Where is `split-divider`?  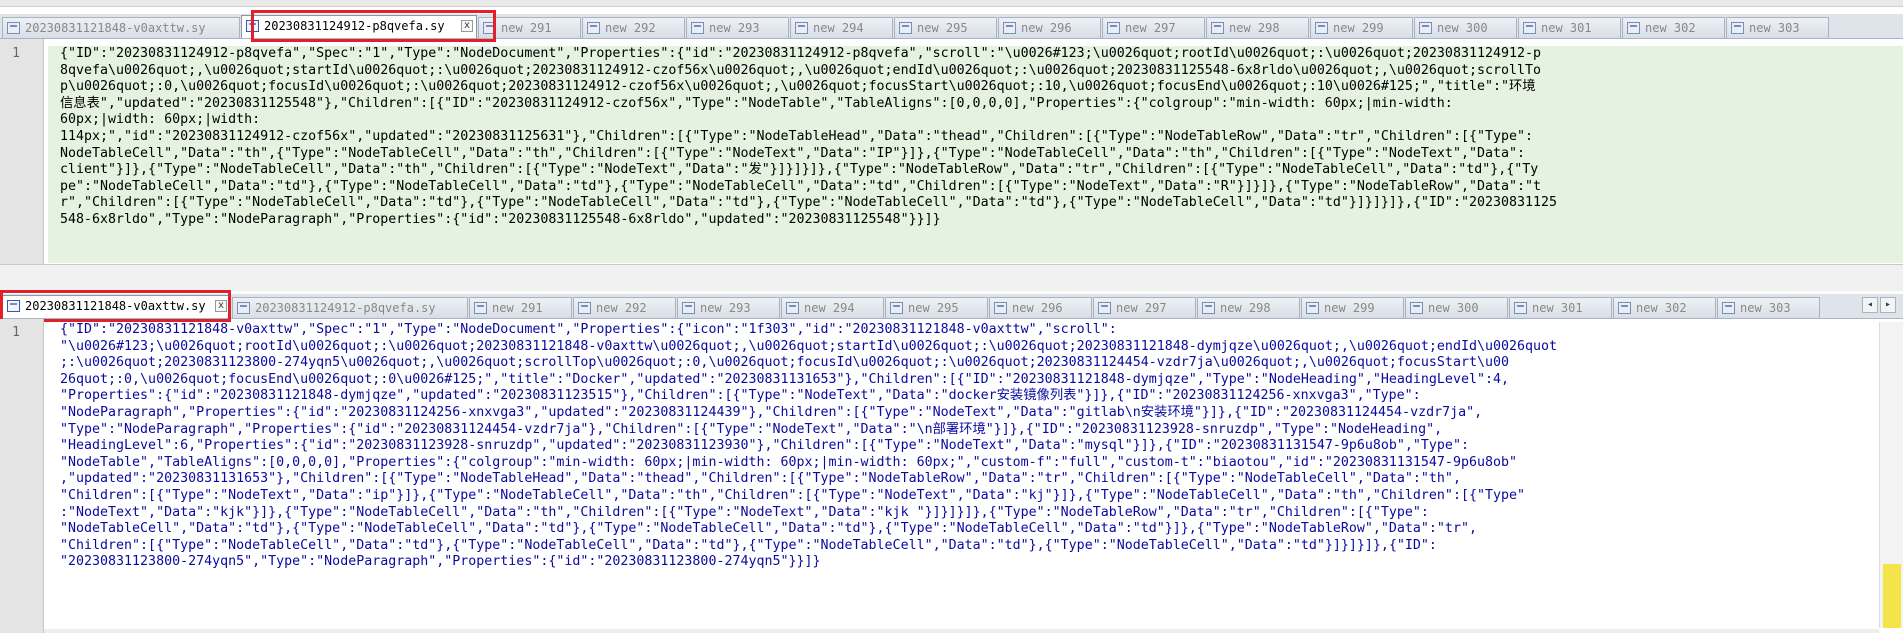 split-divider is located at coordinates (951, 277).